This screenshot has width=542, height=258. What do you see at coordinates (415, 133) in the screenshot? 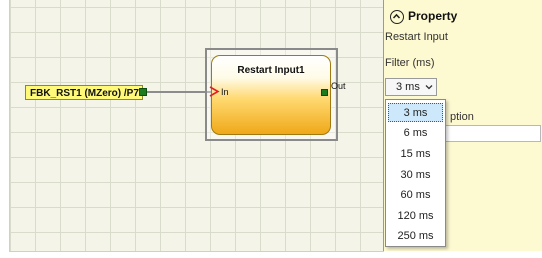
I see `filter-option: 6 ms` at bounding box center [415, 133].